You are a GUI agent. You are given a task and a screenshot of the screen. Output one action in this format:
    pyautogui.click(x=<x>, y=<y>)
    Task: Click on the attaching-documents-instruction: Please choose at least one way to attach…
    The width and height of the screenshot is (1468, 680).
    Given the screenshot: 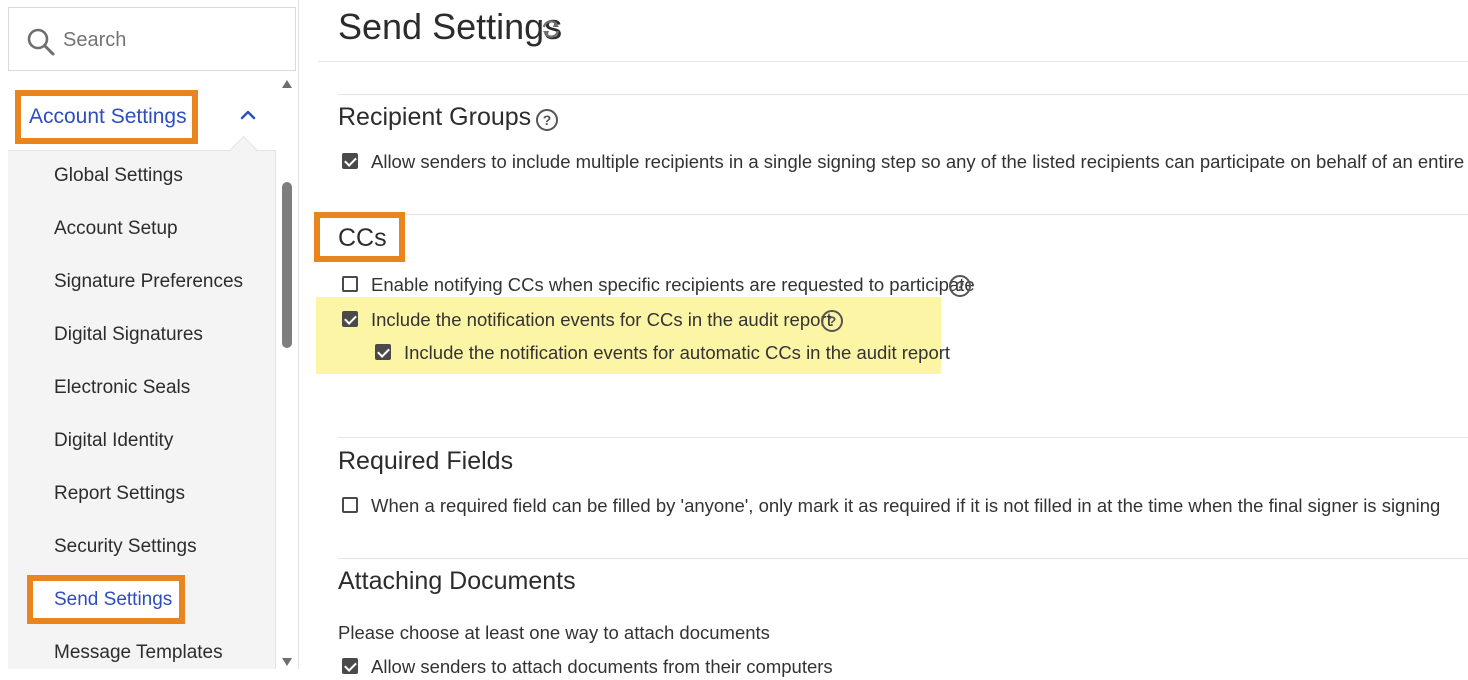 What is the action you would take?
    pyautogui.click(x=554, y=632)
    